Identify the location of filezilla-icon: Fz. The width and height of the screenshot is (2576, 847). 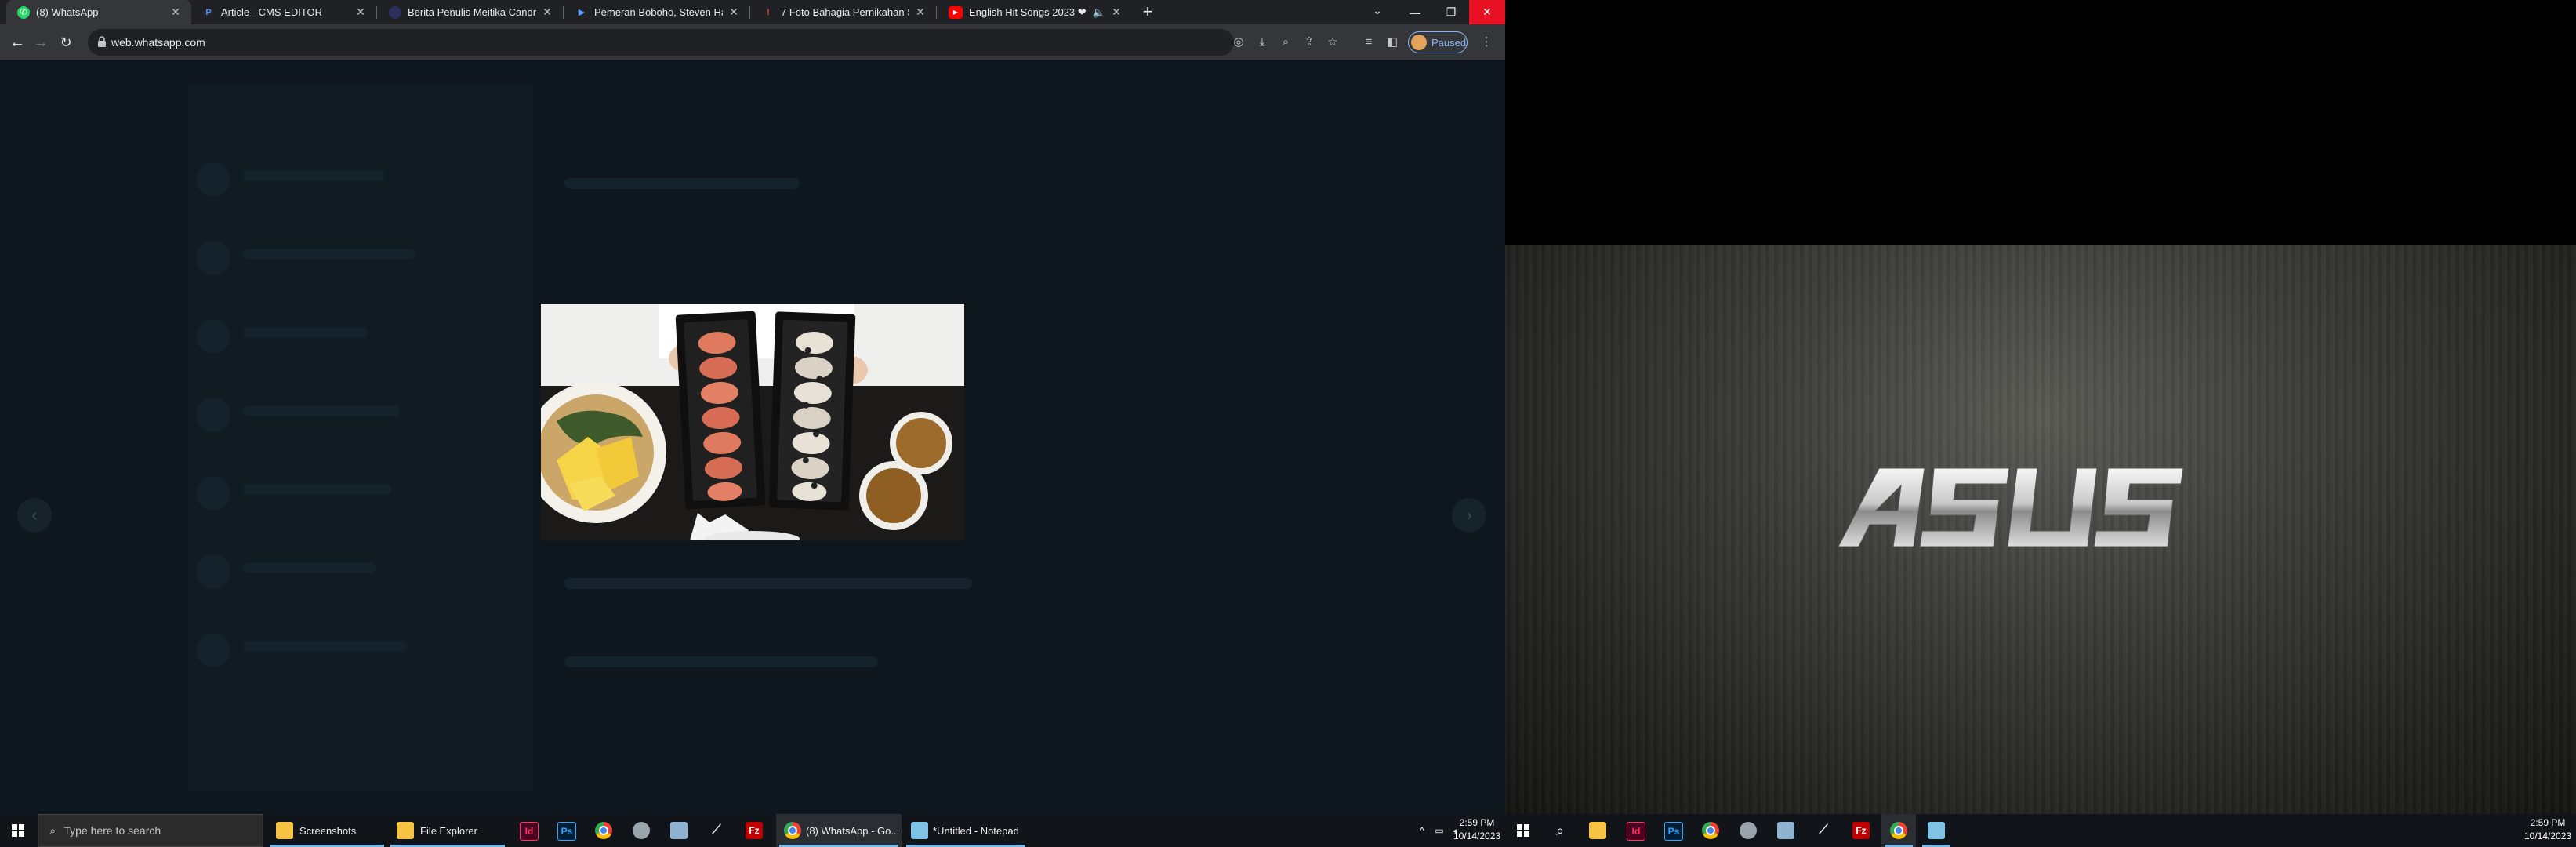
(1861, 830).